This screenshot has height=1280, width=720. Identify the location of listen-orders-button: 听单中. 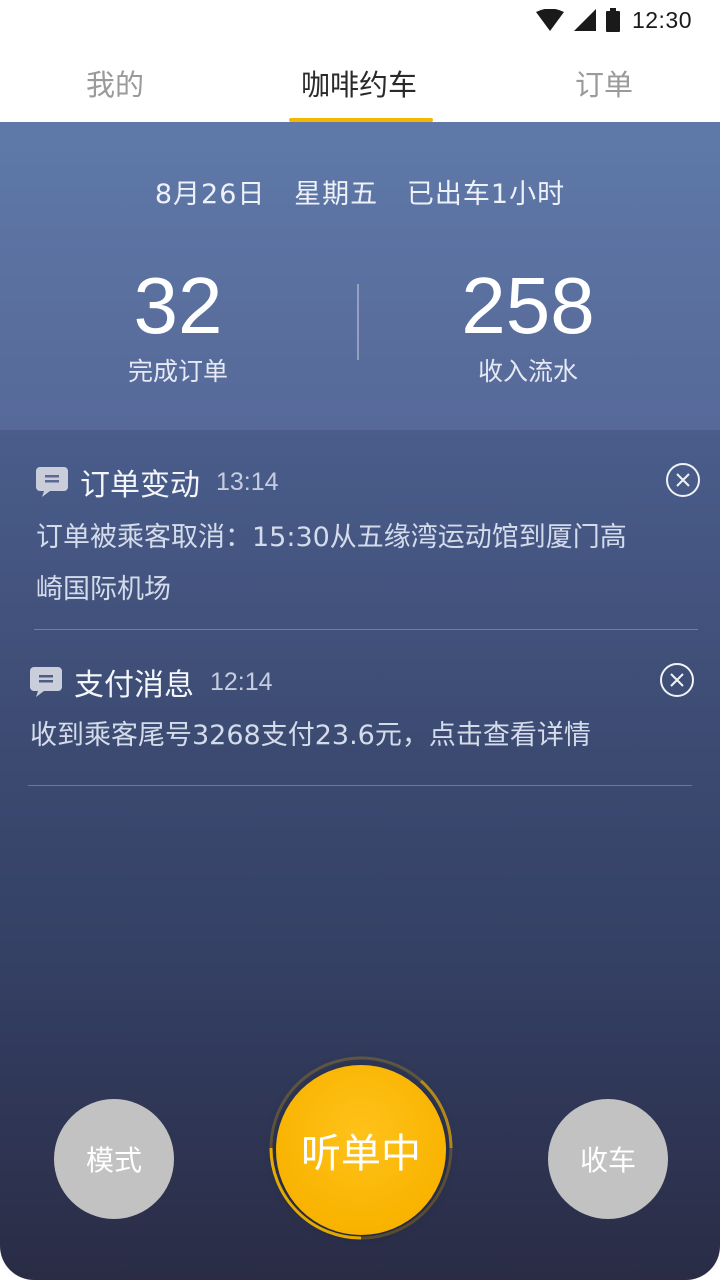
(361, 1150).